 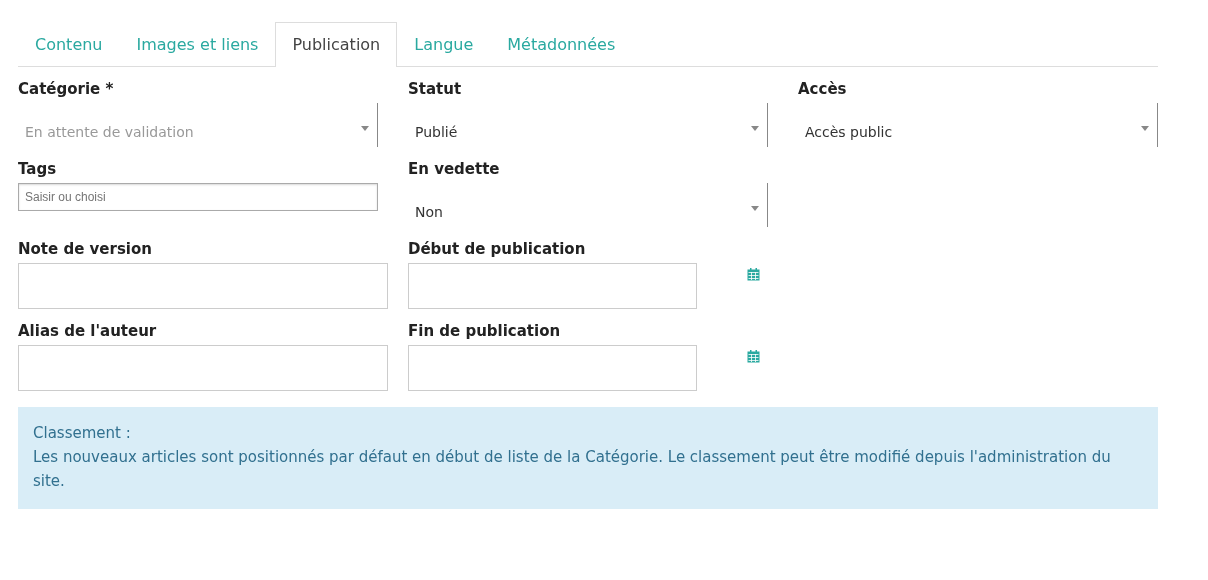 What do you see at coordinates (823, 89) in the screenshot?
I see `field-label: Accès` at bounding box center [823, 89].